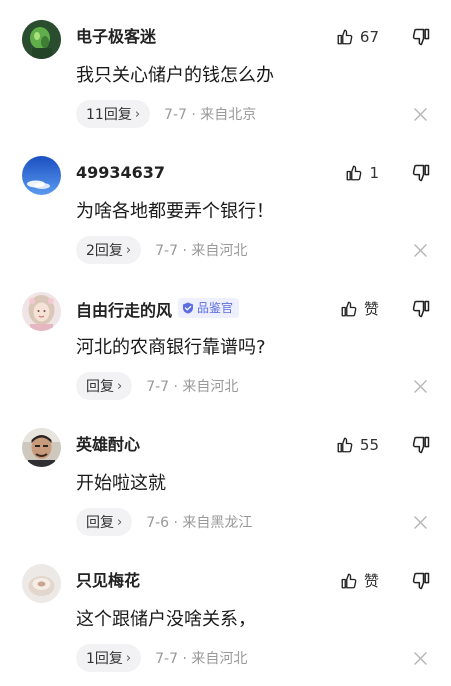 The width and height of the screenshot is (451, 686). I want to click on reply-button: 2回复 ›, so click(109, 250).